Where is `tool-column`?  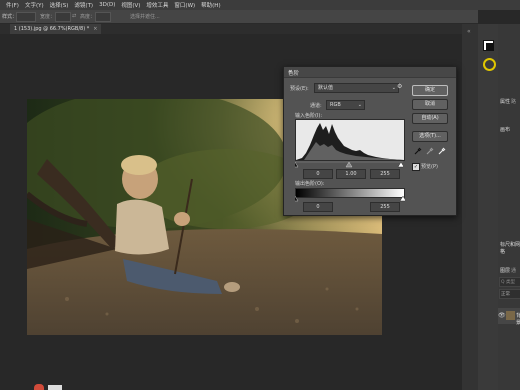
tool-column is located at coordinates (488, 207).